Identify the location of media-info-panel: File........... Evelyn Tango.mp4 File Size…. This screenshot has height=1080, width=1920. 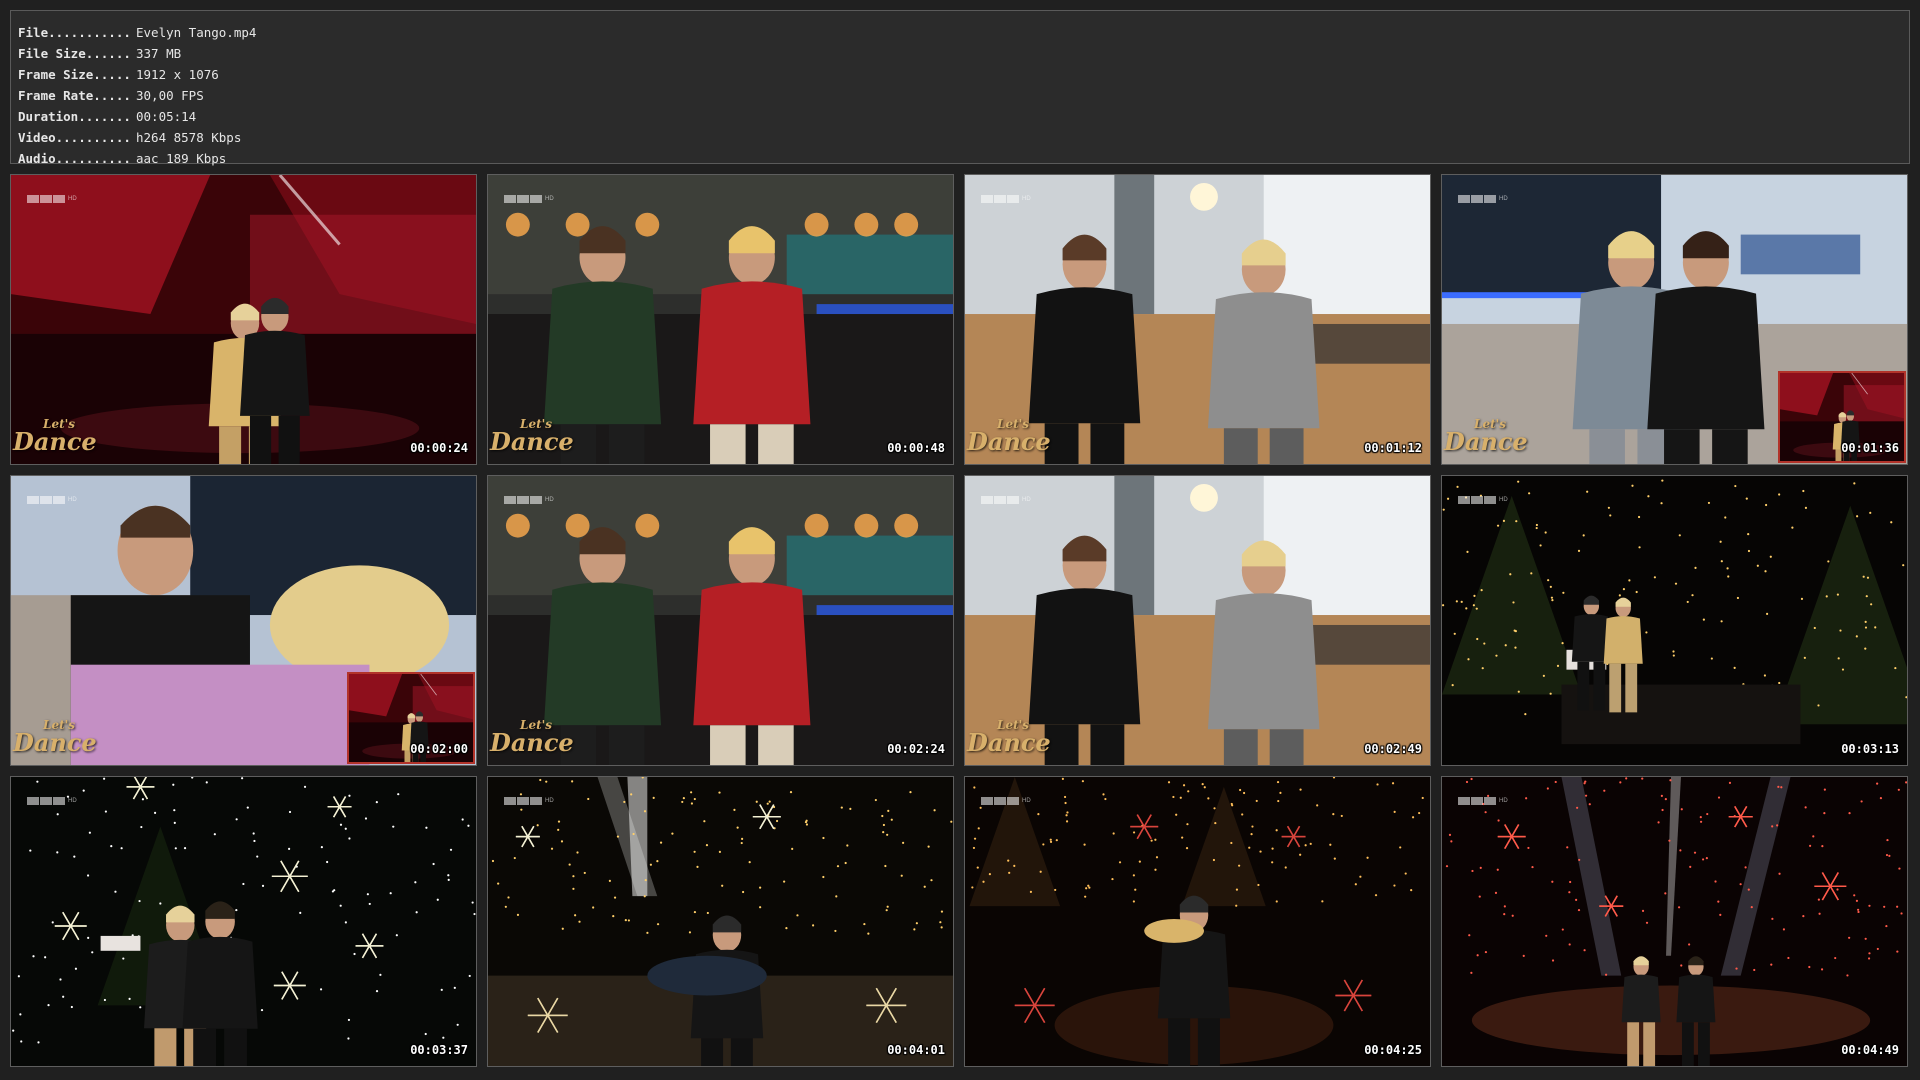
(960, 88).